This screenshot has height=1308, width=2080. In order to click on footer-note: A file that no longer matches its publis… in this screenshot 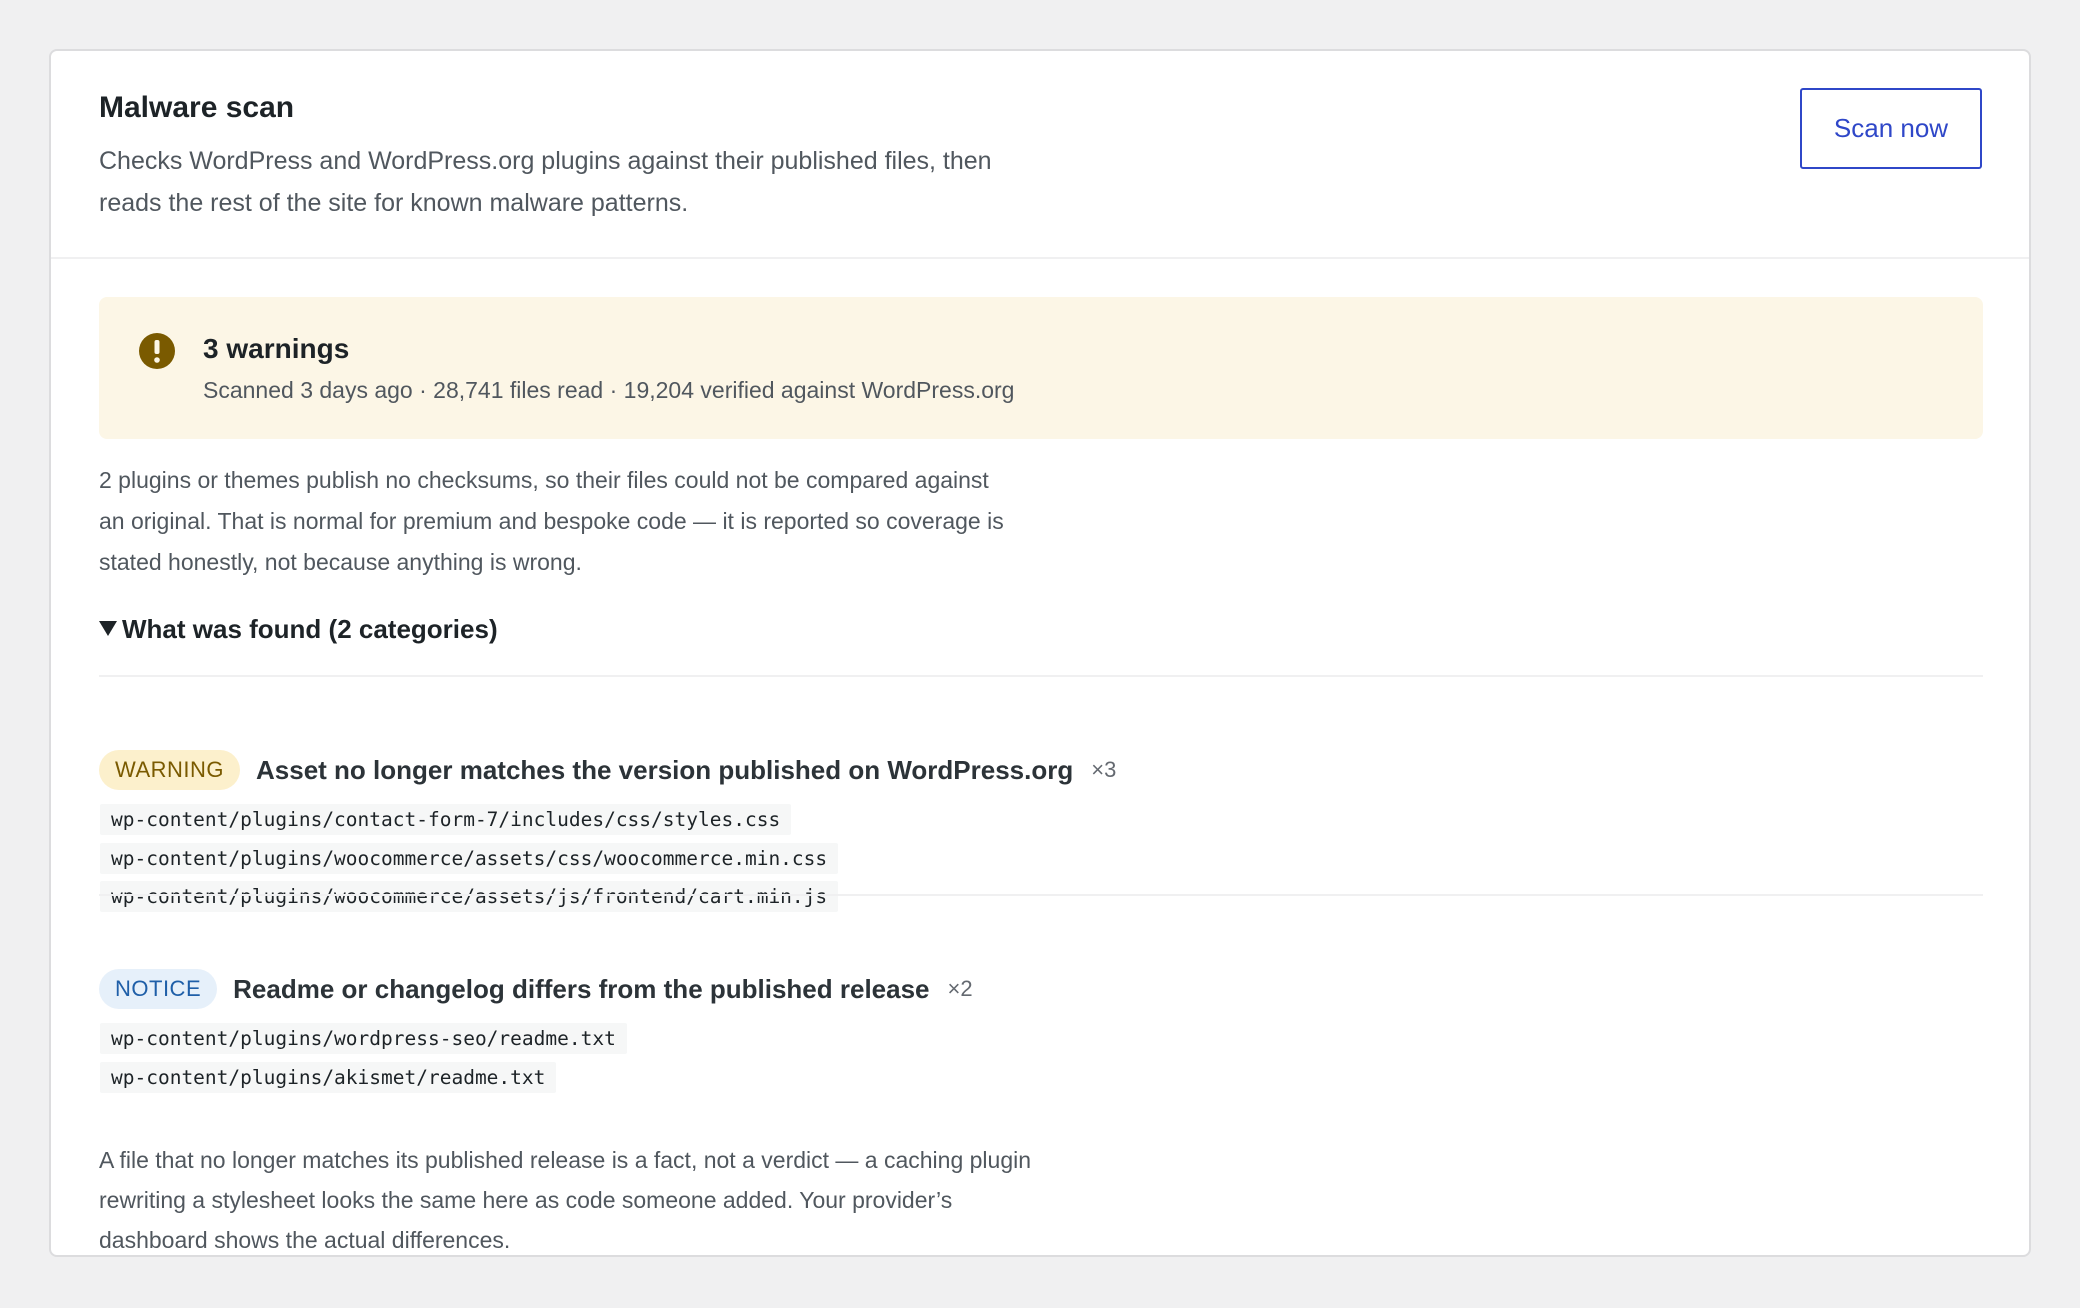, I will do `click(565, 1200)`.